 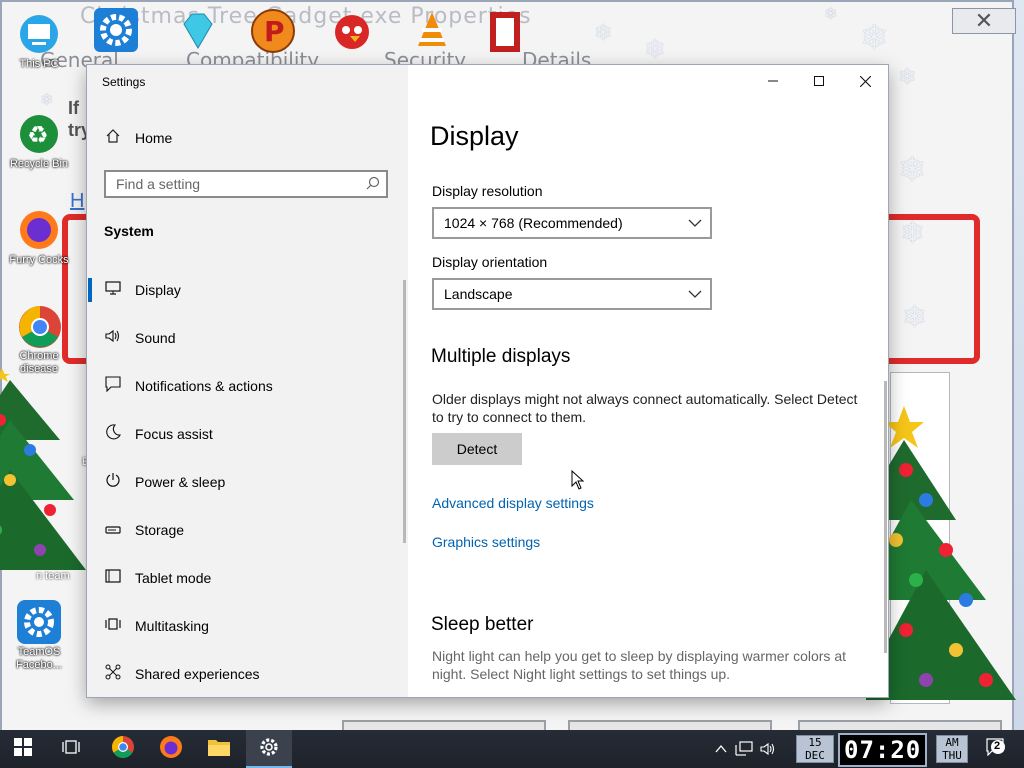 What do you see at coordinates (306, 16) in the screenshot?
I see `background-window-title: Christmas Tree Gadget.exe Properties` at bounding box center [306, 16].